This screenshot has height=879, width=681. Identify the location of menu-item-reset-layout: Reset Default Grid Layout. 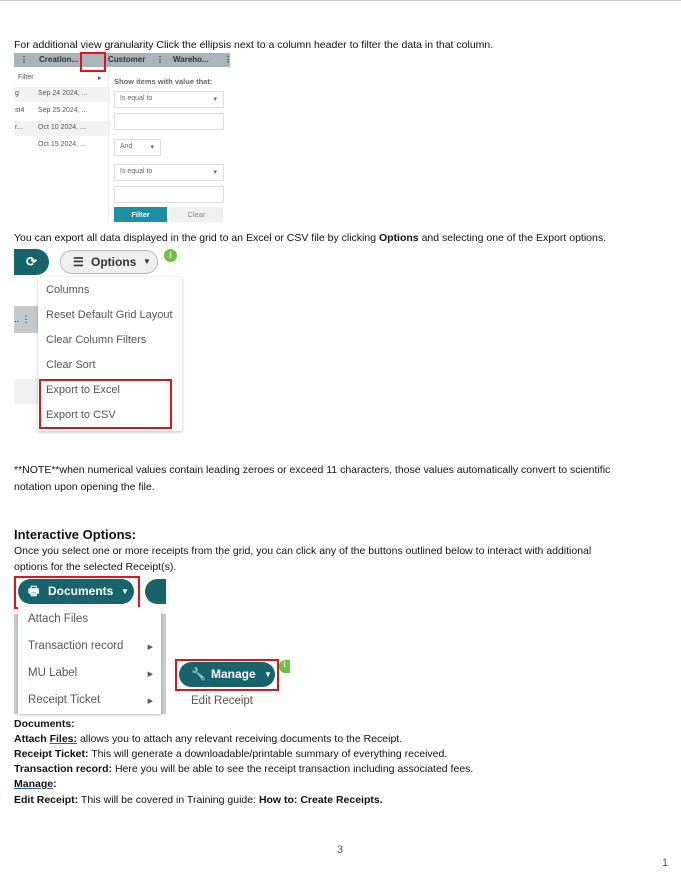
(109, 315).